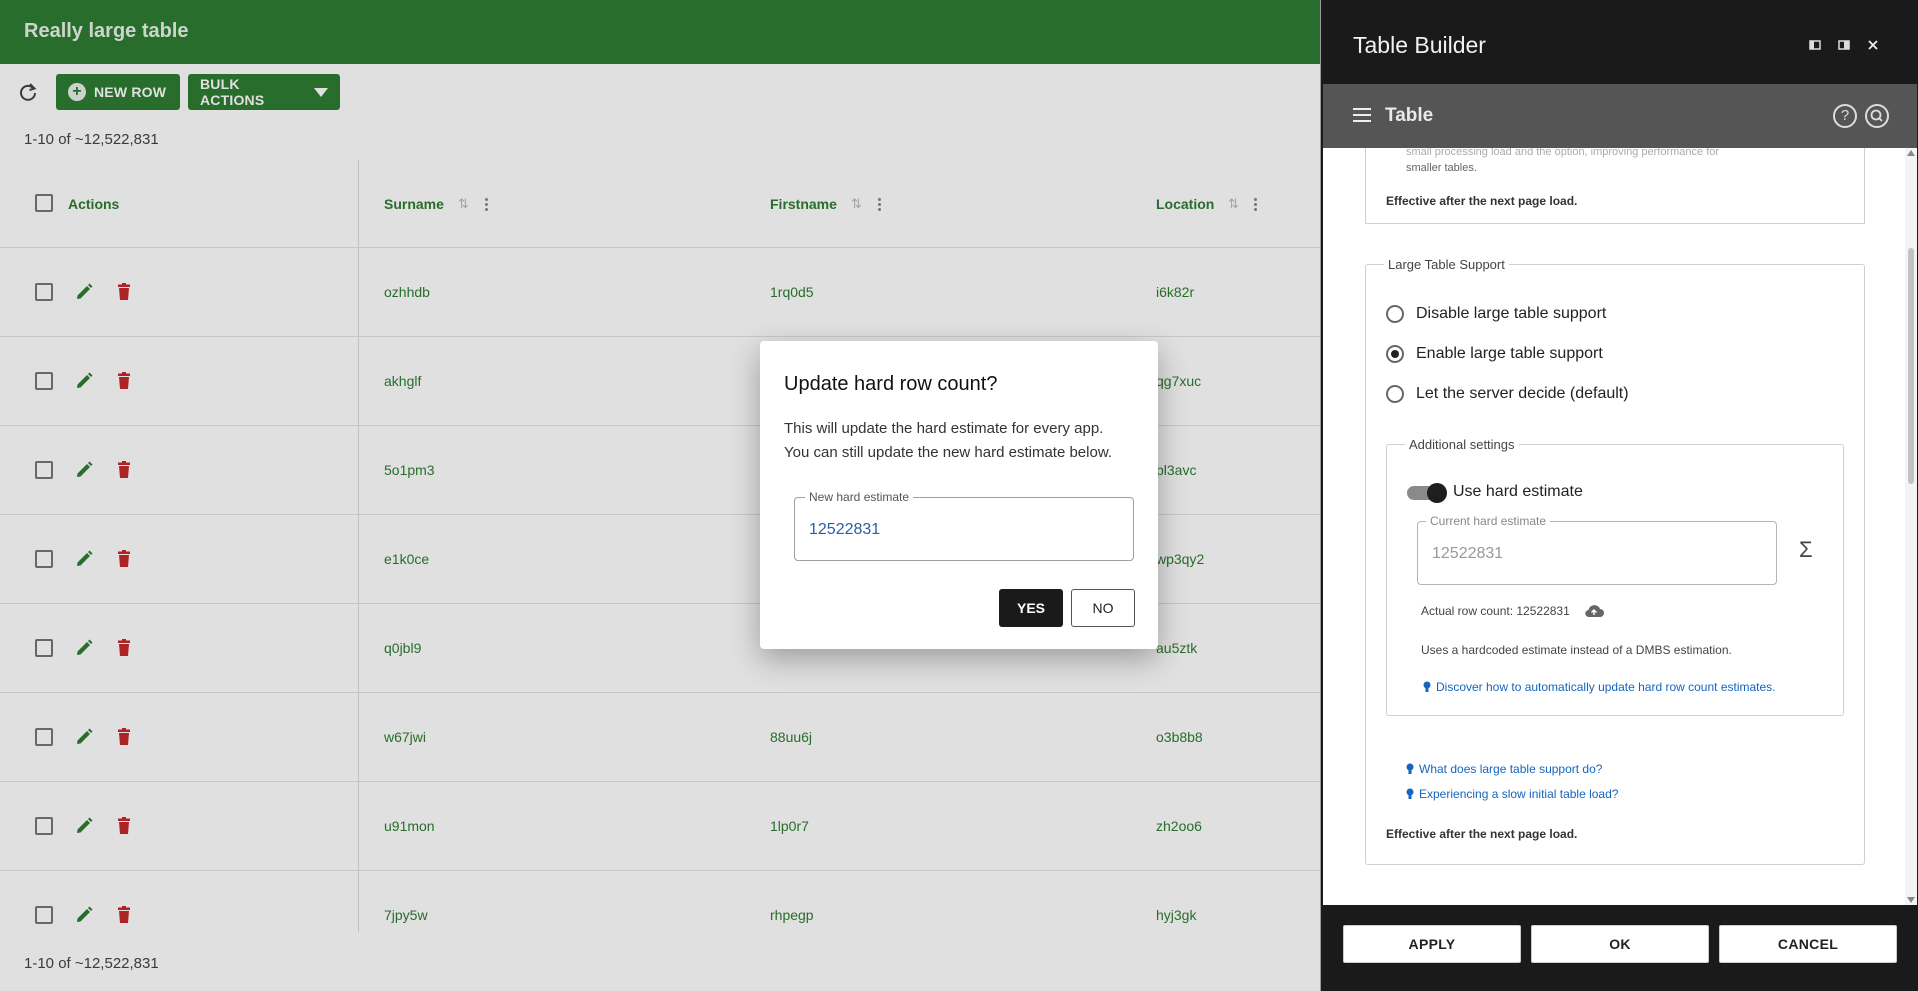 The image size is (1918, 991). What do you see at coordinates (1468, 553) in the screenshot?
I see `current-hard-estimate-value: 12522831` at bounding box center [1468, 553].